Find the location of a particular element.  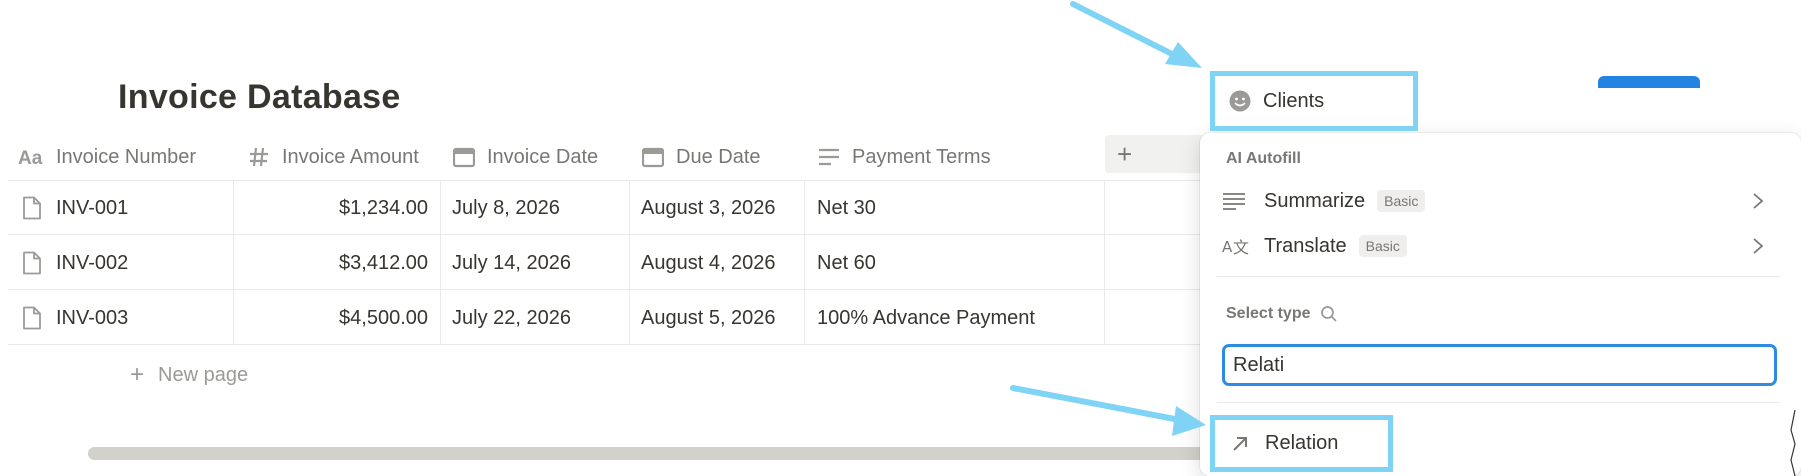

ai-autofill-heading: AI Autofill is located at coordinates (1263, 158).